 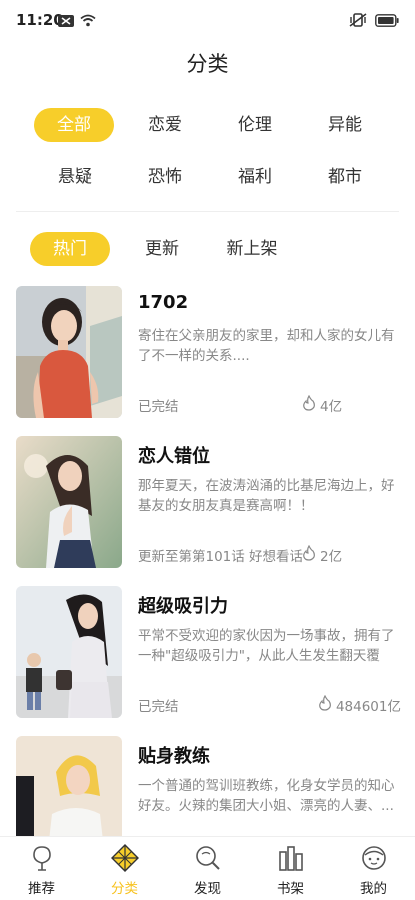 I want to click on nav-item-profile: 我的, so click(x=373, y=868).